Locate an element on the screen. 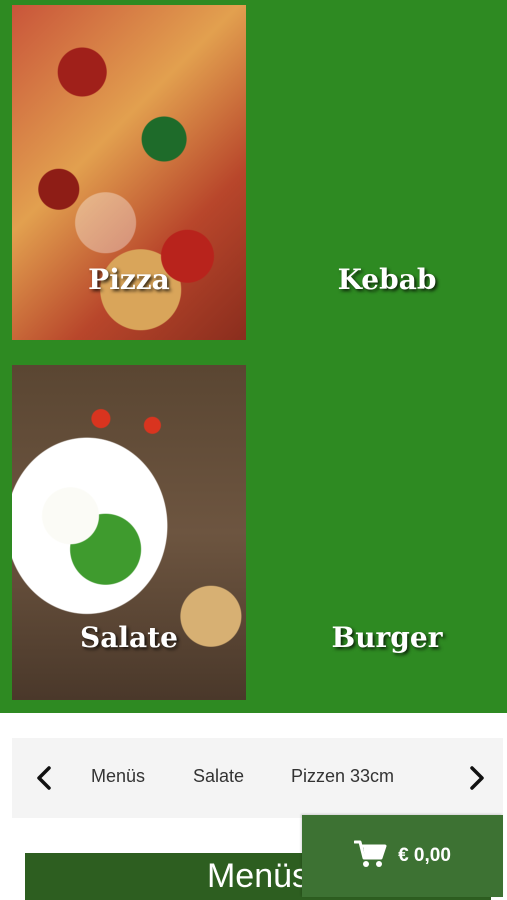 The height and width of the screenshot is (900, 507). carousel-item-menus: Menüs is located at coordinates (118, 776).